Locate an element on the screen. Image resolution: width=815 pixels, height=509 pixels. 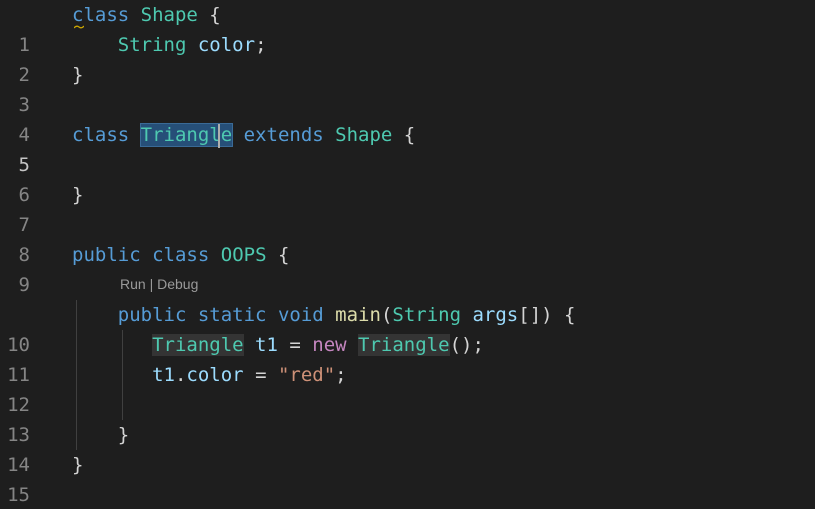
codelens-debug-link: Debug is located at coordinates (177, 284).